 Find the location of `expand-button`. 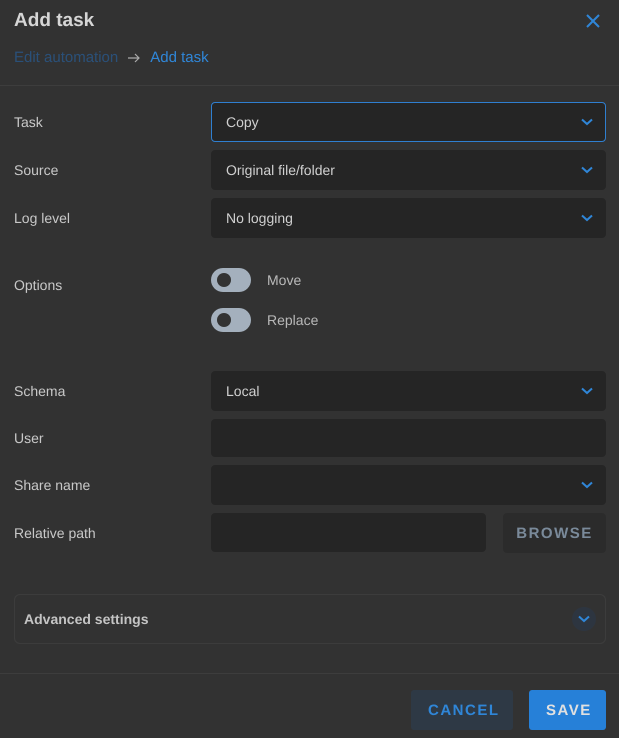

expand-button is located at coordinates (584, 619).